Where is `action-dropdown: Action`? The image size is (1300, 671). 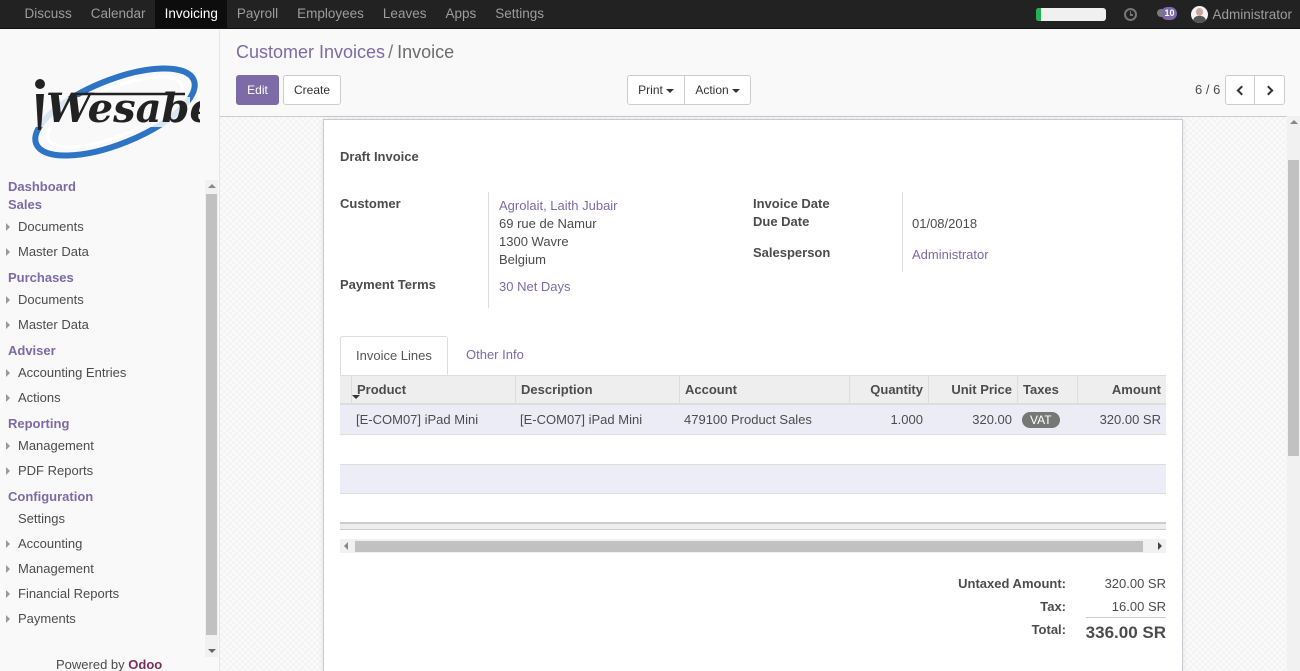 action-dropdown: Action is located at coordinates (717, 90).